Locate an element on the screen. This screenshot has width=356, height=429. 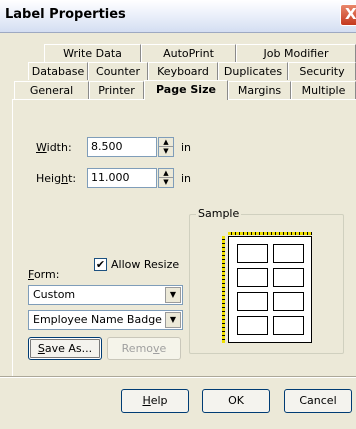
tab-label: Keyboard is located at coordinates (183, 71).